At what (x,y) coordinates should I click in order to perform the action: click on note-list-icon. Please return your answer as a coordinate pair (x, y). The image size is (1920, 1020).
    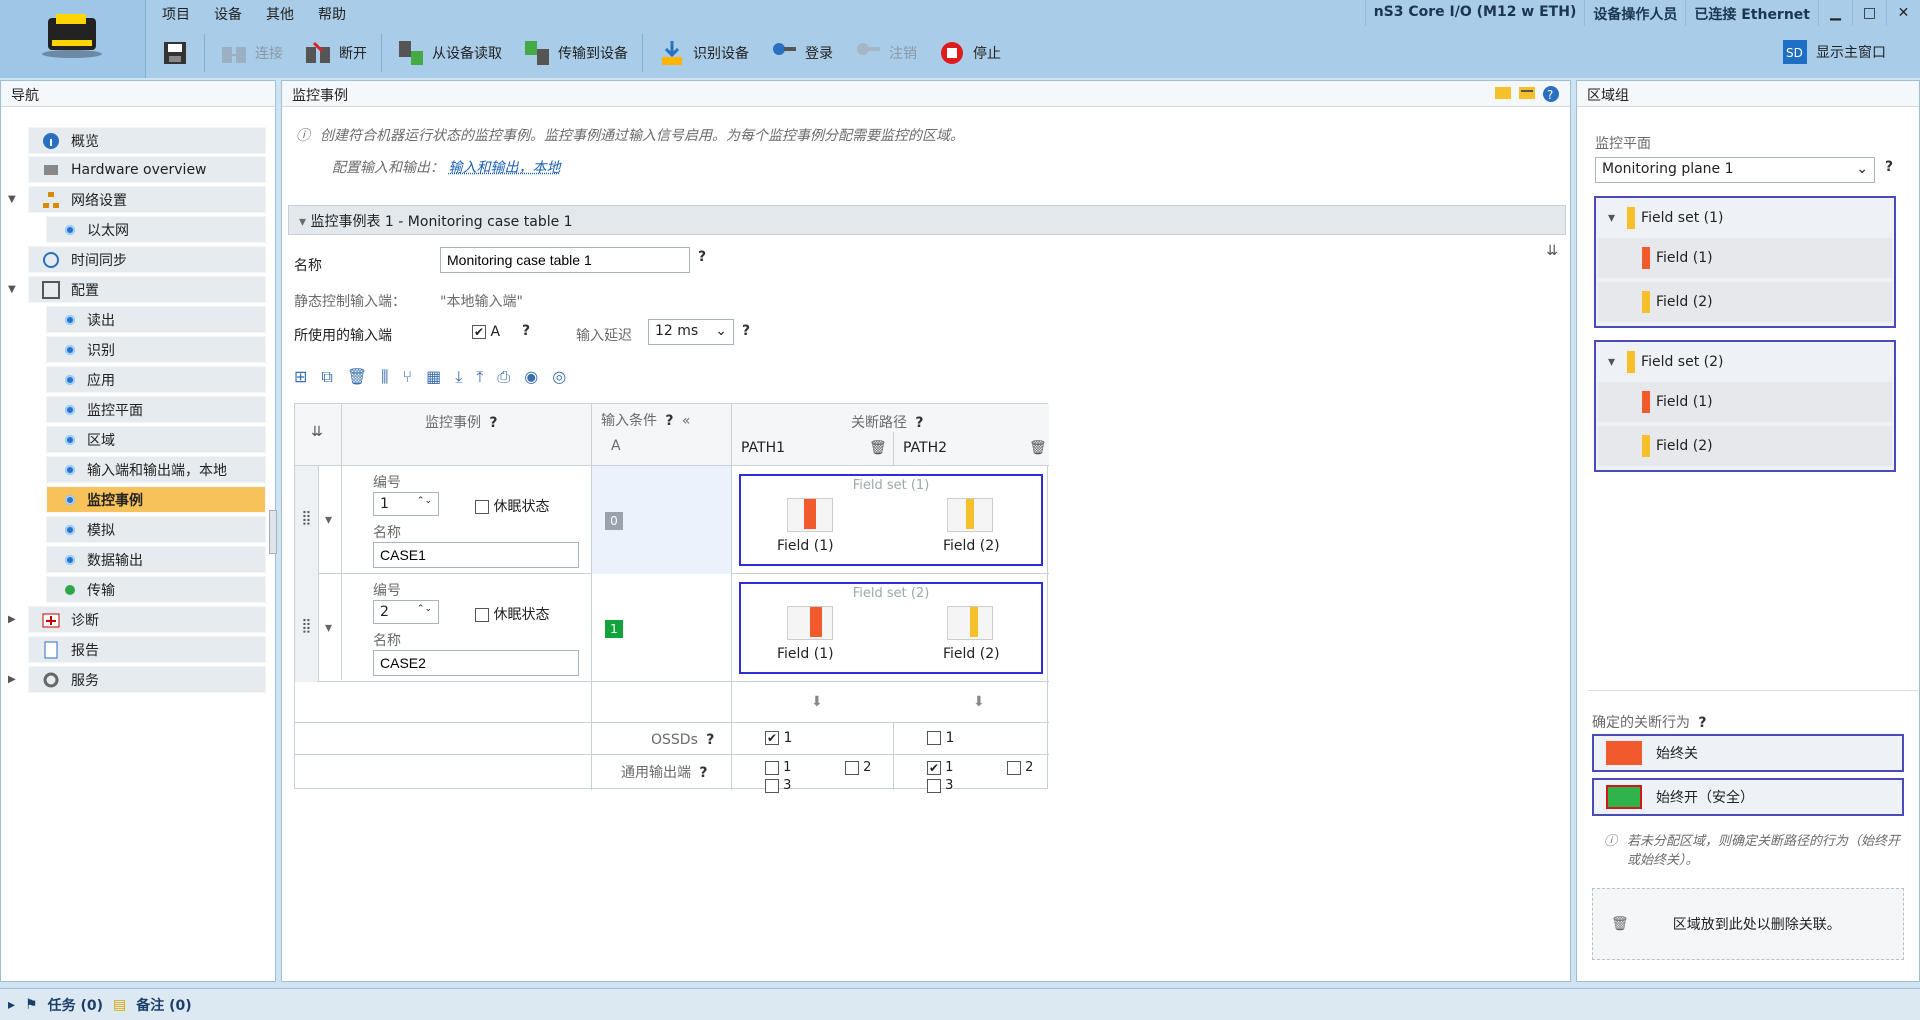
    Looking at the image, I should click on (1527, 96).